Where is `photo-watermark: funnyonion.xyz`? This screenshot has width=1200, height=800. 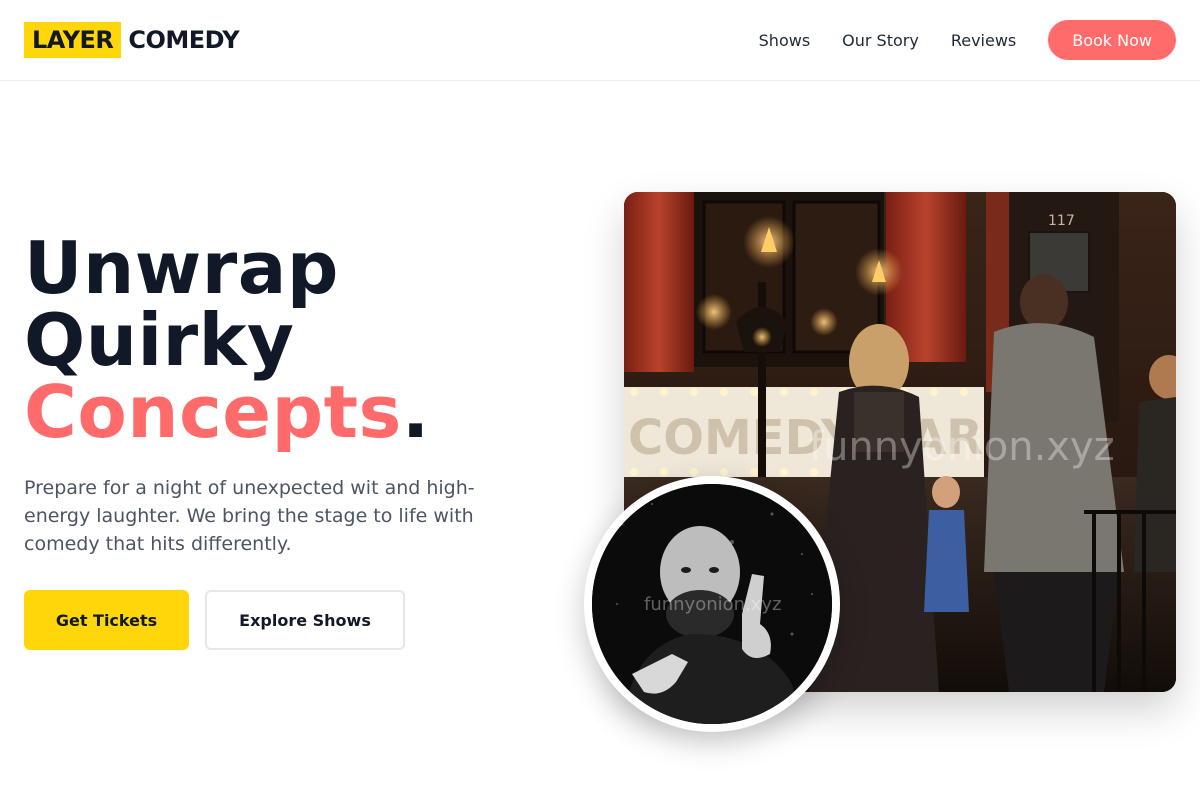
photo-watermark: funnyonion.xyz is located at coordinates (962, 447).